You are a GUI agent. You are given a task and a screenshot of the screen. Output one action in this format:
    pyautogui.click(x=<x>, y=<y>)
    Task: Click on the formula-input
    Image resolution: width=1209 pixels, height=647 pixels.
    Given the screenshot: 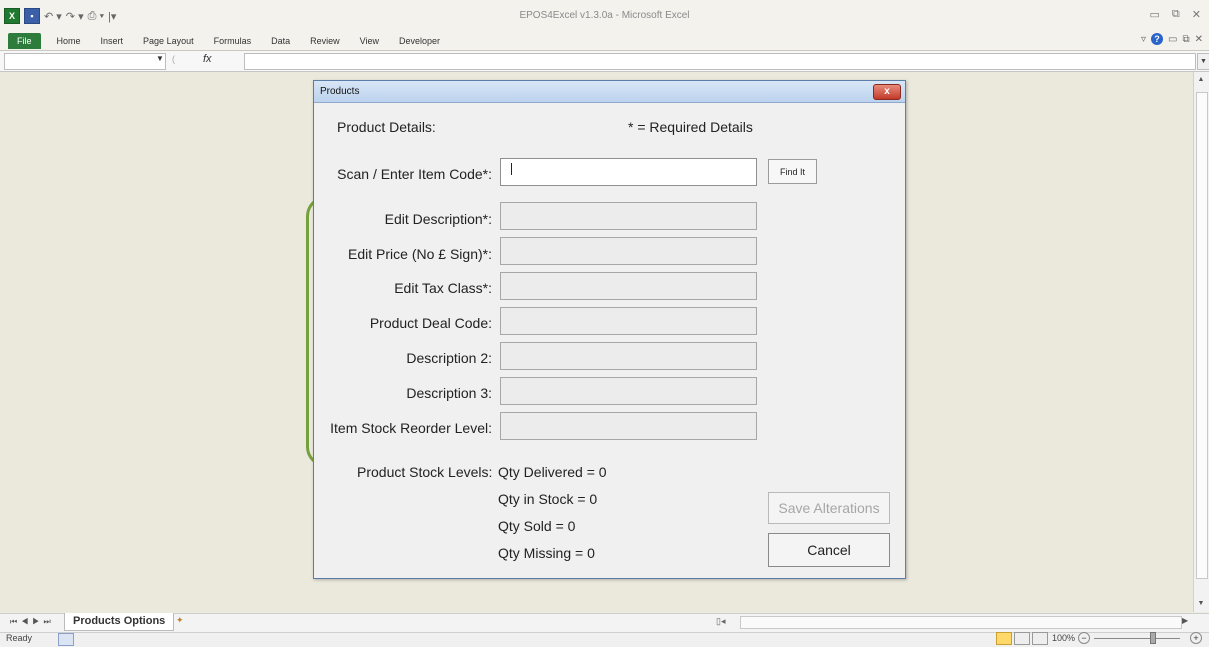 What is the action you would take?
    pyautogui.click(x=720, y=61)
    